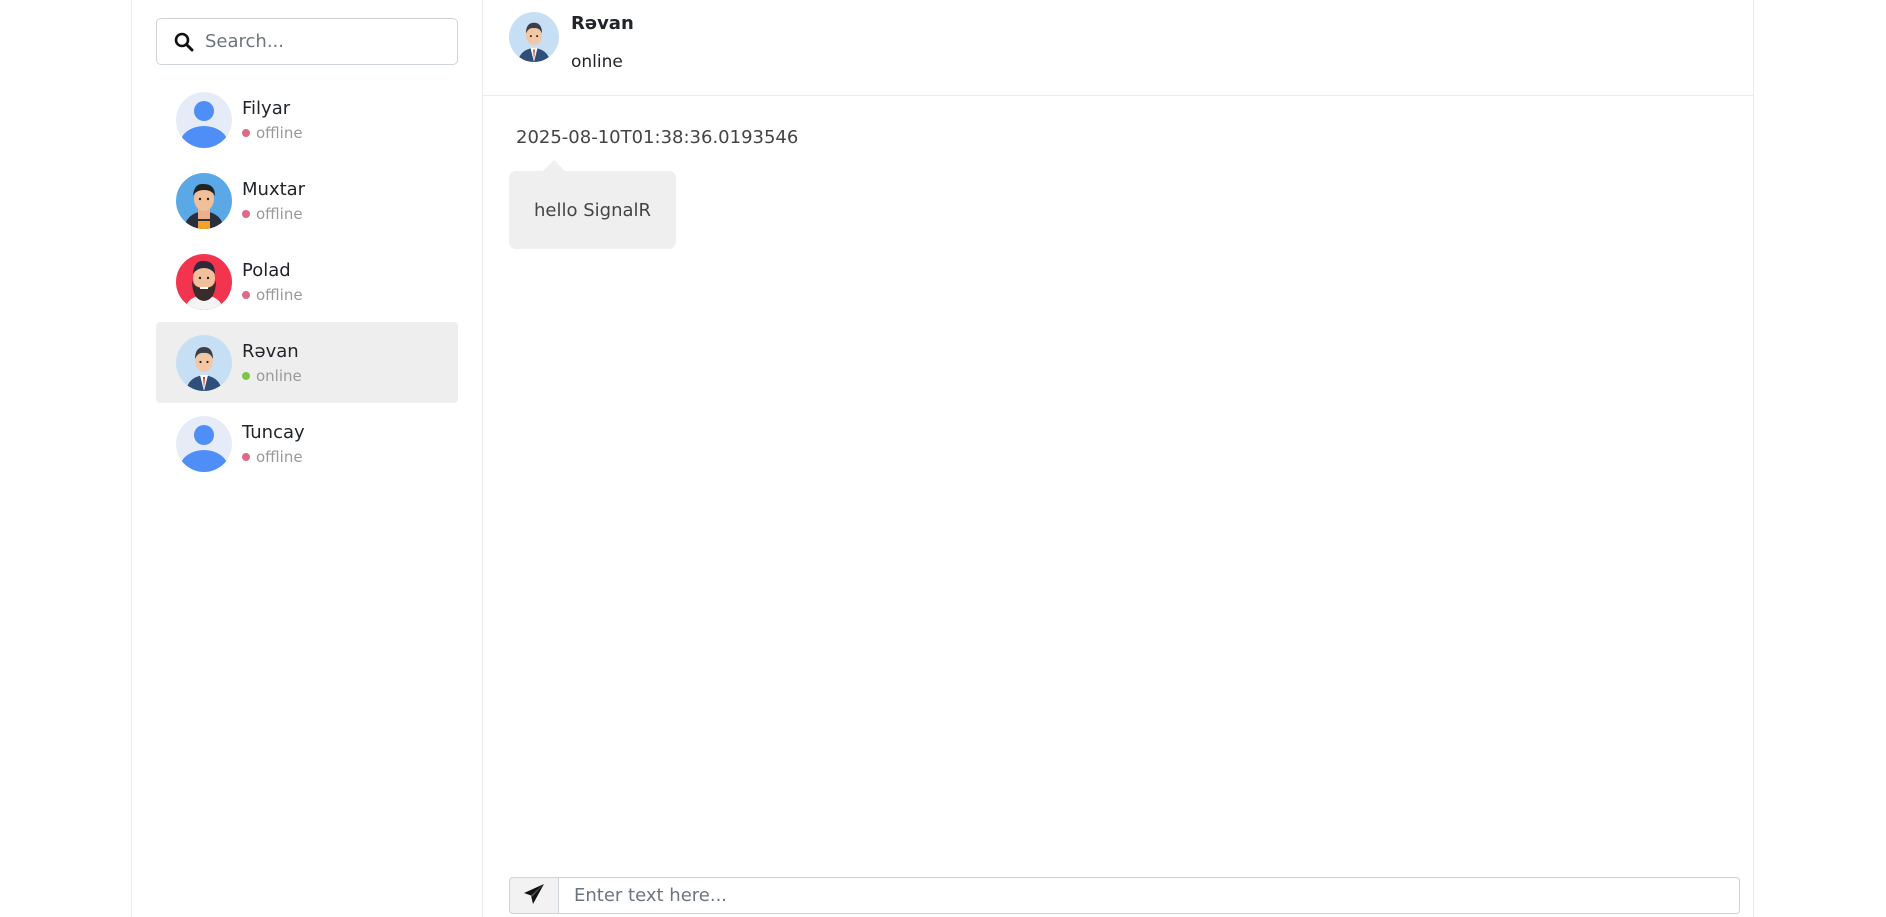  Describe the element at coordinates (204, 281) in the screenshot. I see `bearded-man-avatar` at that location.